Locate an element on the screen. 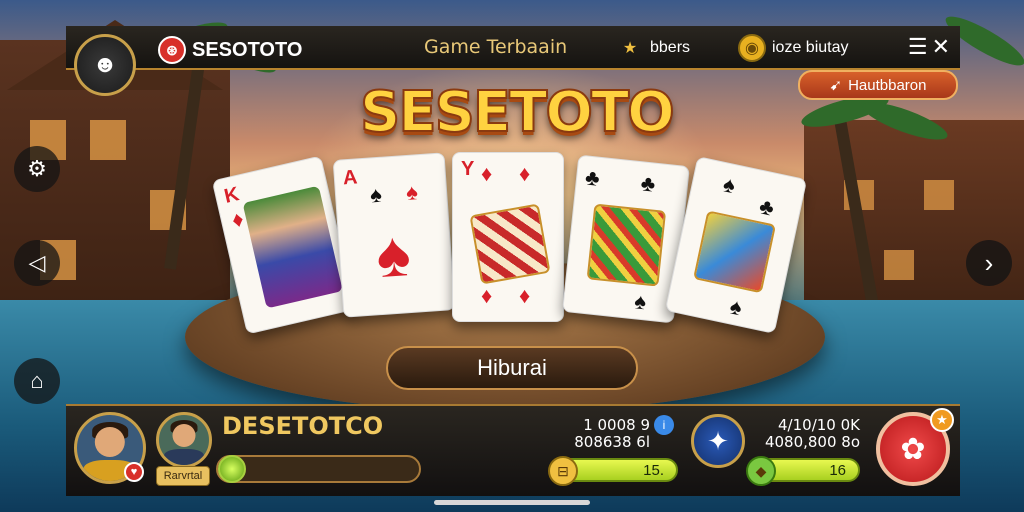 This screenshot has height=512, width=1024. back-button: ◁ is located at coordinates (37, 263).